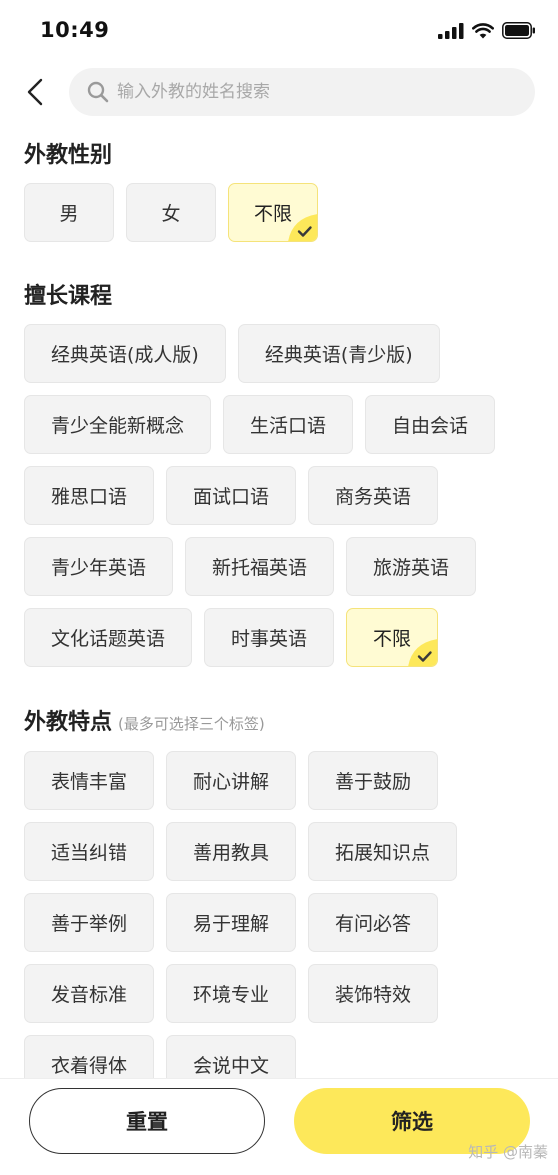  I want to click on feature-option: 易于理解, so click(231, 922).